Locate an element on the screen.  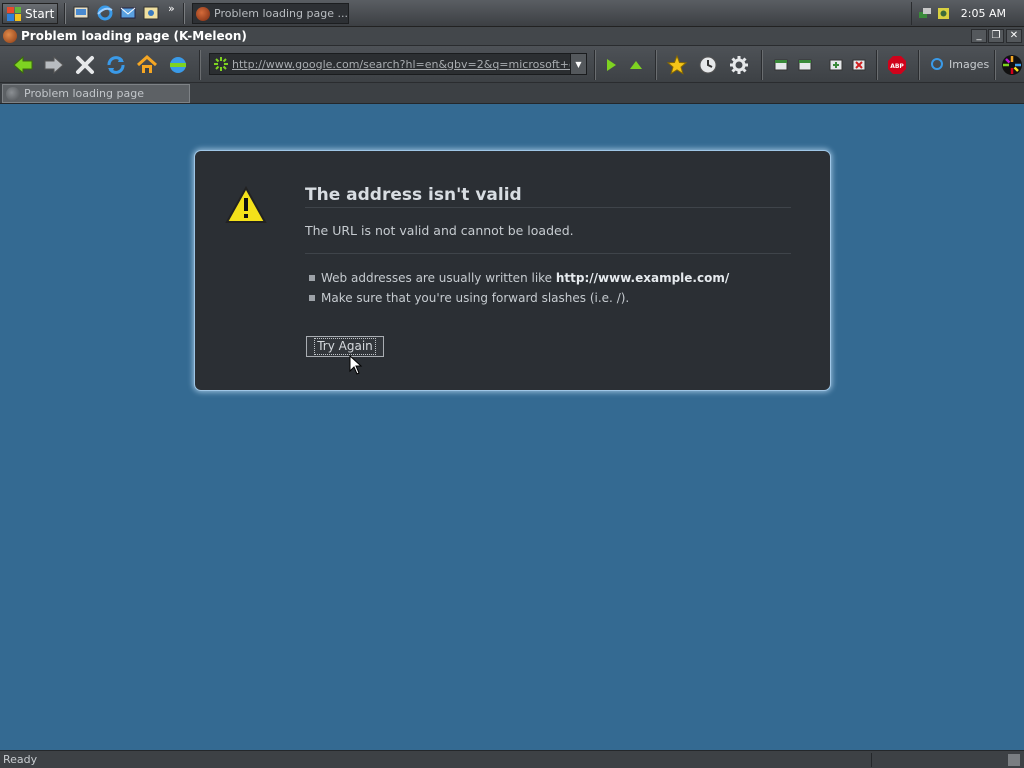
back-arrow-icon is located at coordinates (23, 65).